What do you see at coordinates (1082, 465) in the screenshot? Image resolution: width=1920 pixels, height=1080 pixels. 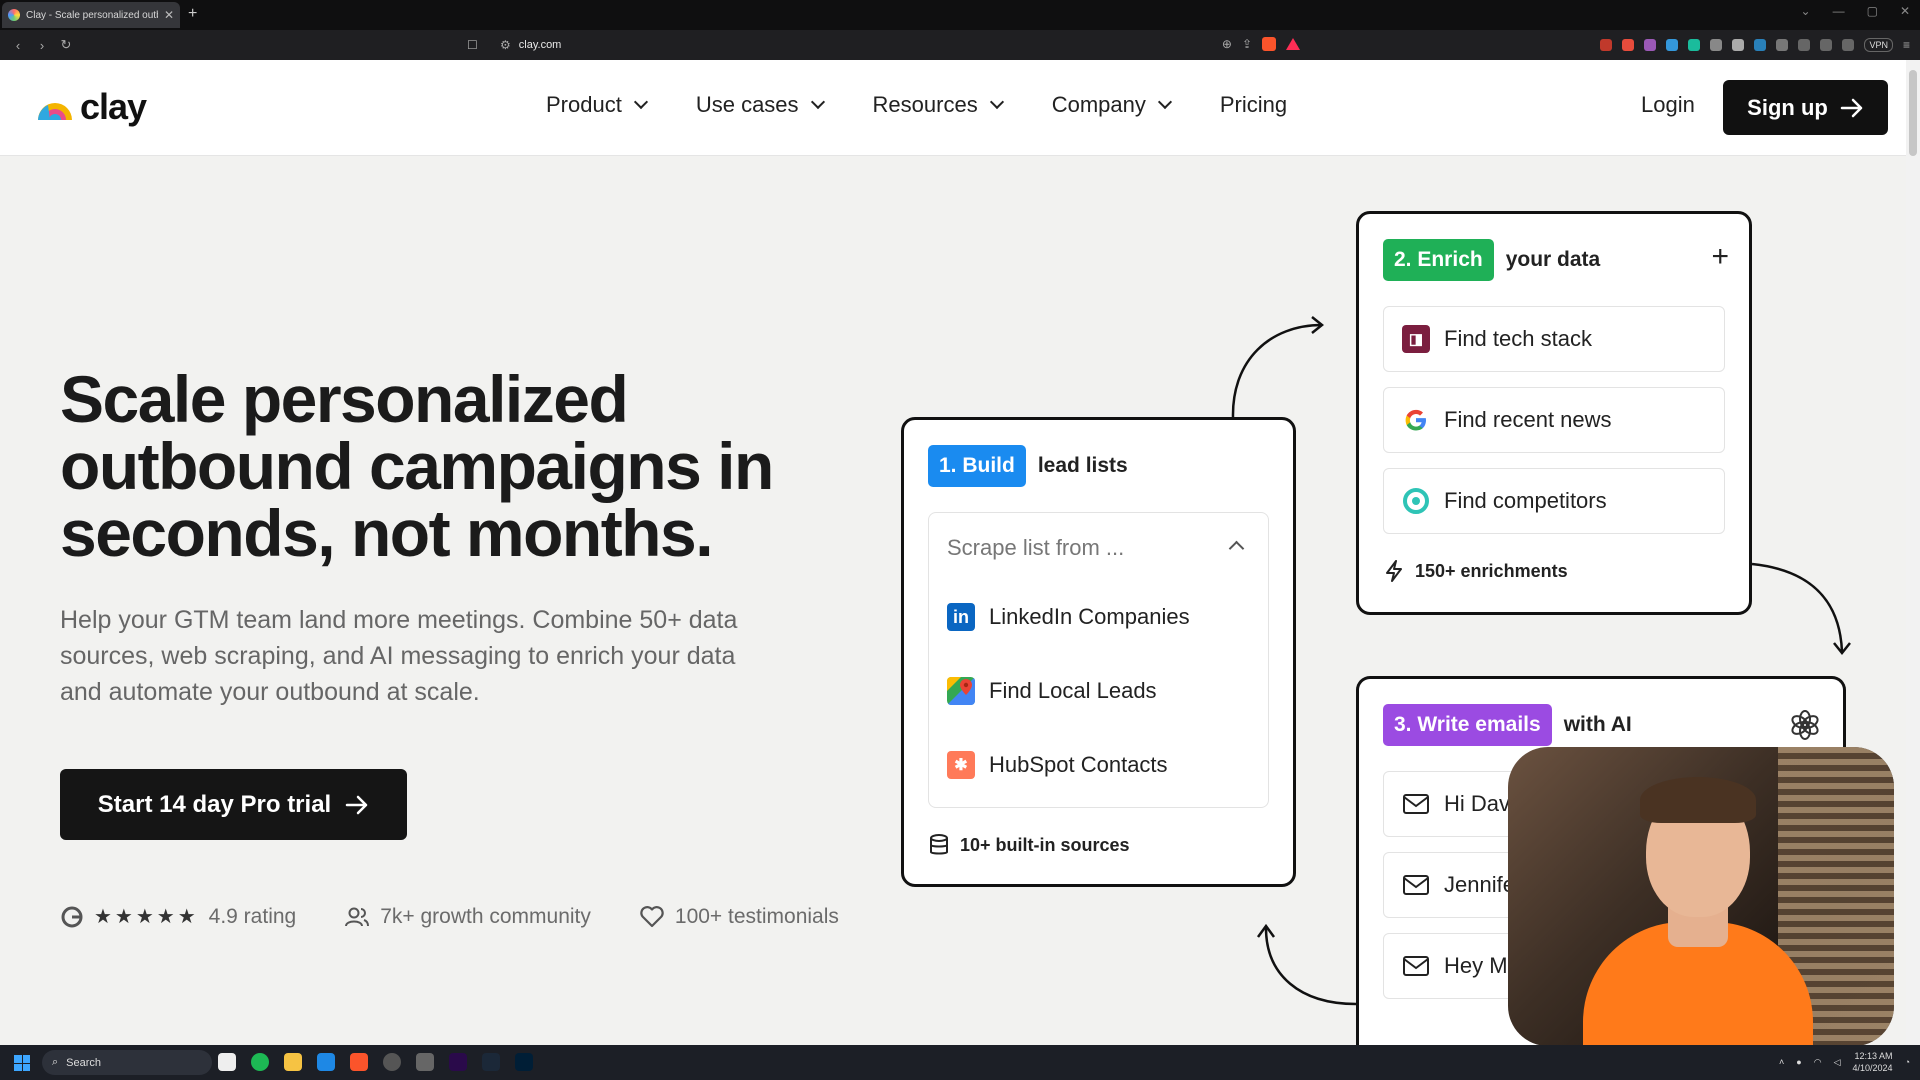 I see `heading-rest: lead lists` at bounding box center [1082, 465].